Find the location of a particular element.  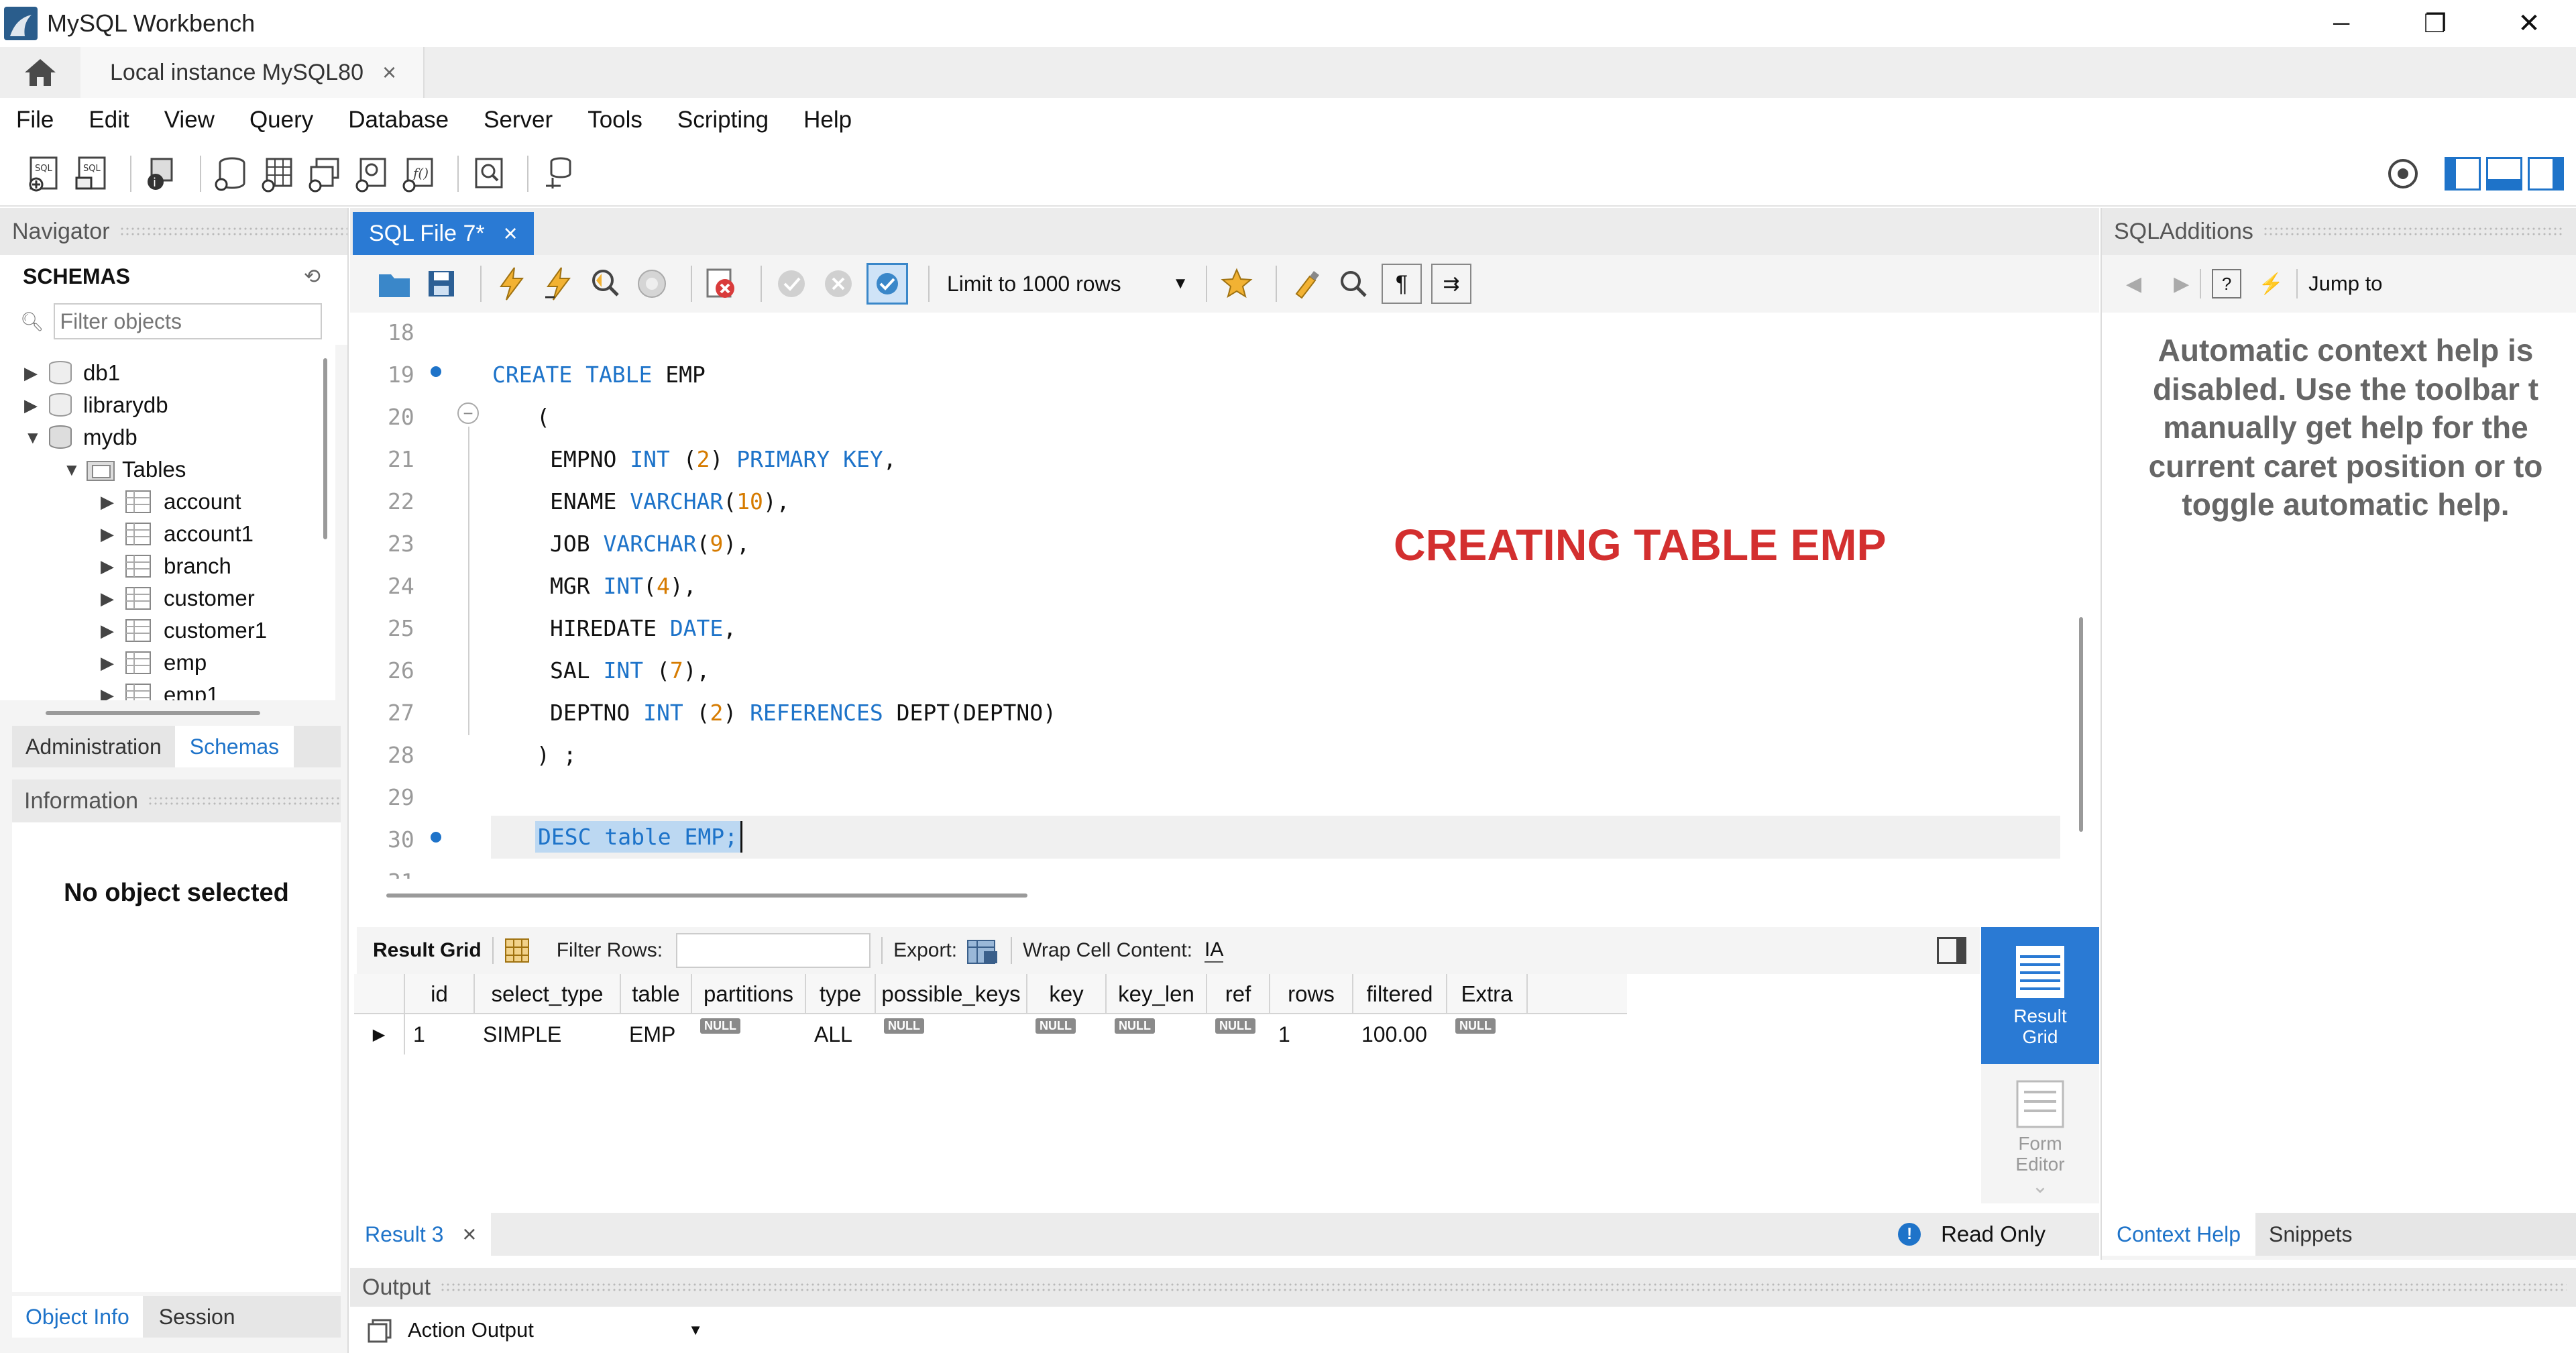

invisible-chars-pilcrow-icon: ¶ is located at coordinates (1402, 284).